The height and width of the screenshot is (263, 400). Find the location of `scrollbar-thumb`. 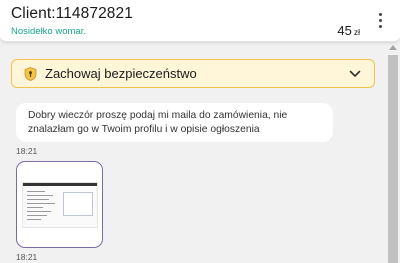

scrollbar-thumb is located at coordinates (393, 159).